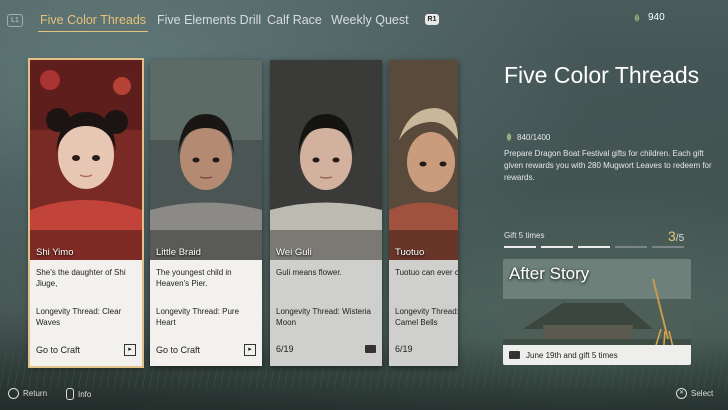 Image resolution: width=728 pixels, height=410 pixels. Describe the element at coordinates (85, 394) in the screenshot. I see `info-label: Info` at that location.